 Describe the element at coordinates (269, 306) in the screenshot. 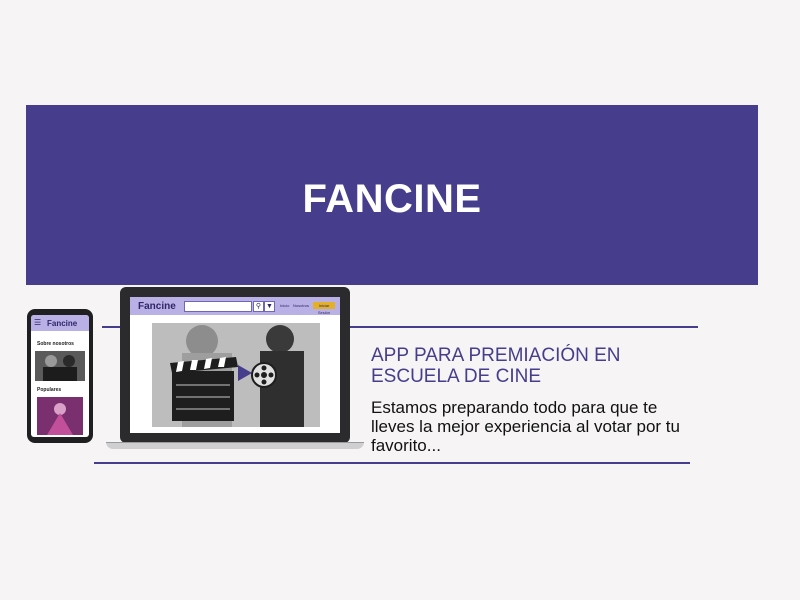

I see `filter-icon: ▼` at that location.